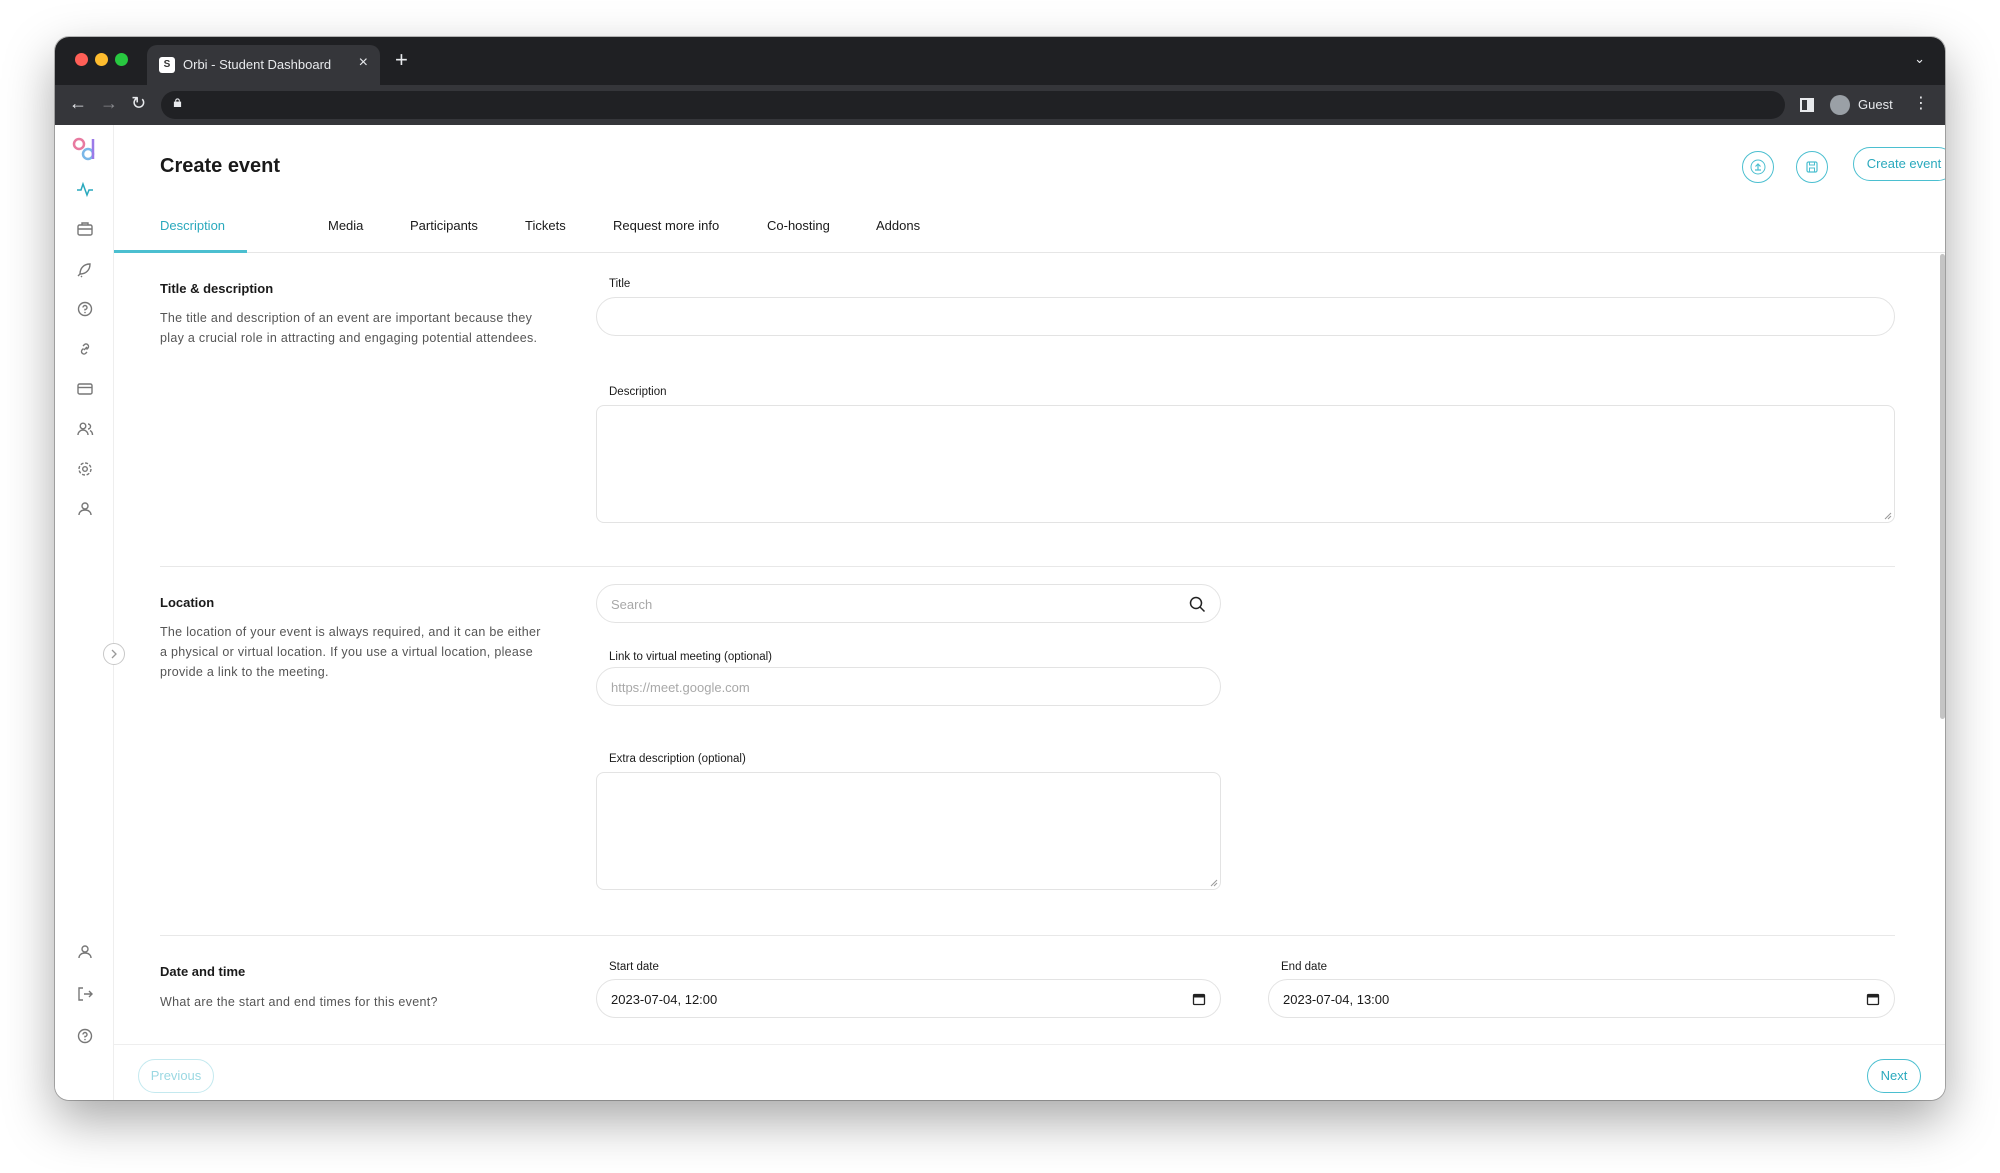  I want to click on upload-icon, so click(1758, 167).